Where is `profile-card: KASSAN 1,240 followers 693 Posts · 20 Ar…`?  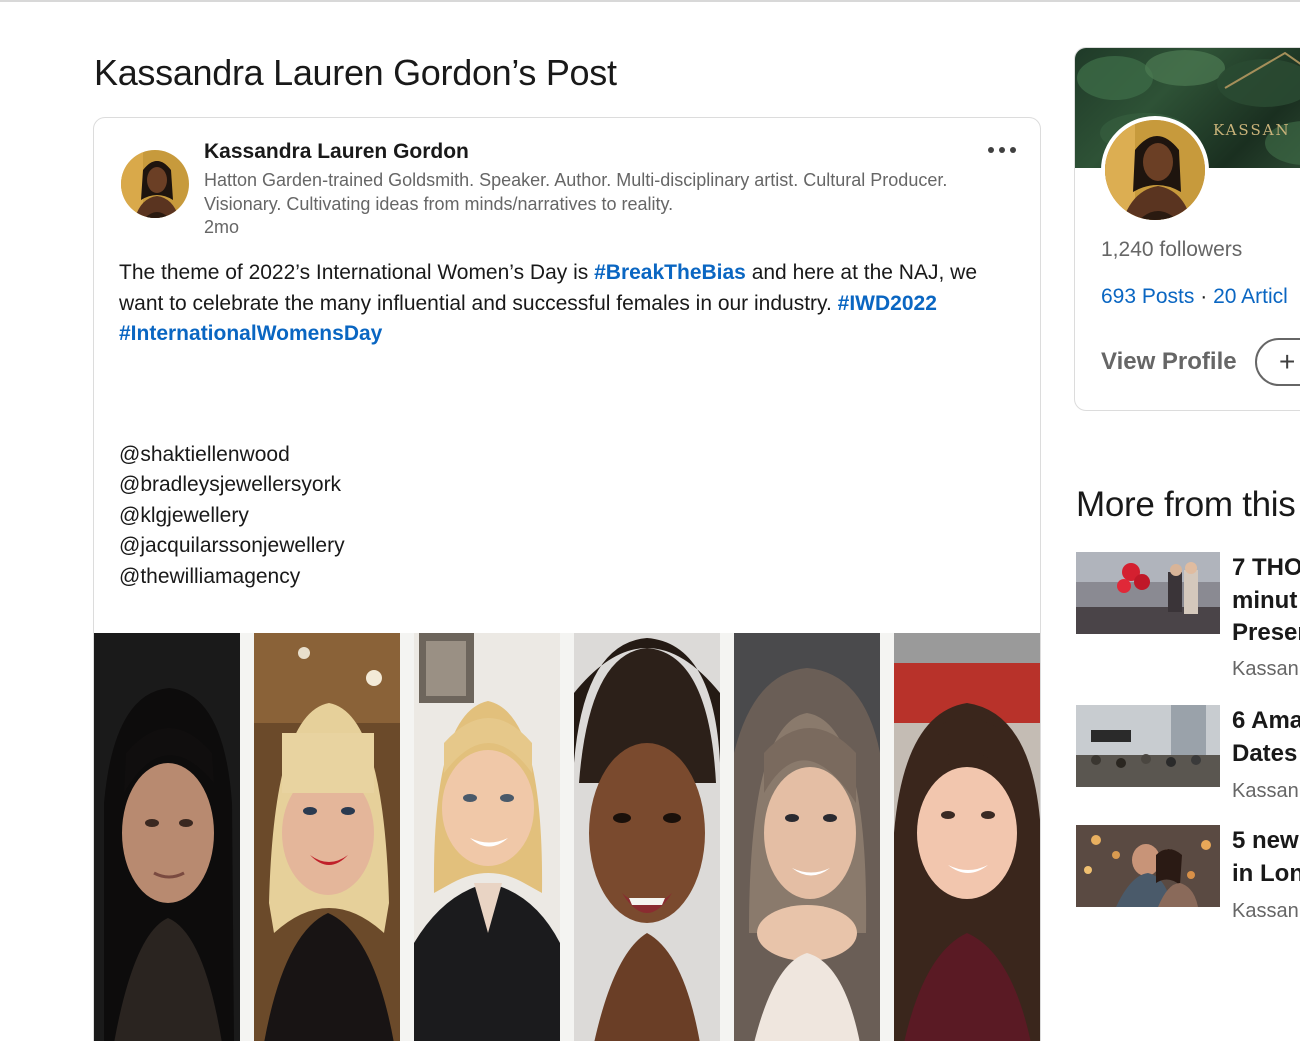
profile-card: KASSAN 1,240 followers 693 Posts · 20 Ar… is located at coordinates (1187, 229).